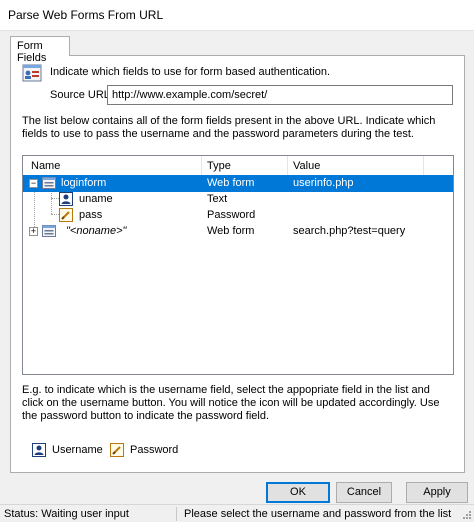 This screenshot has width=474, height=522. Describe the element at coordinates (77, 450) in the screenshot. I see `username-button-label: Username` at that location.